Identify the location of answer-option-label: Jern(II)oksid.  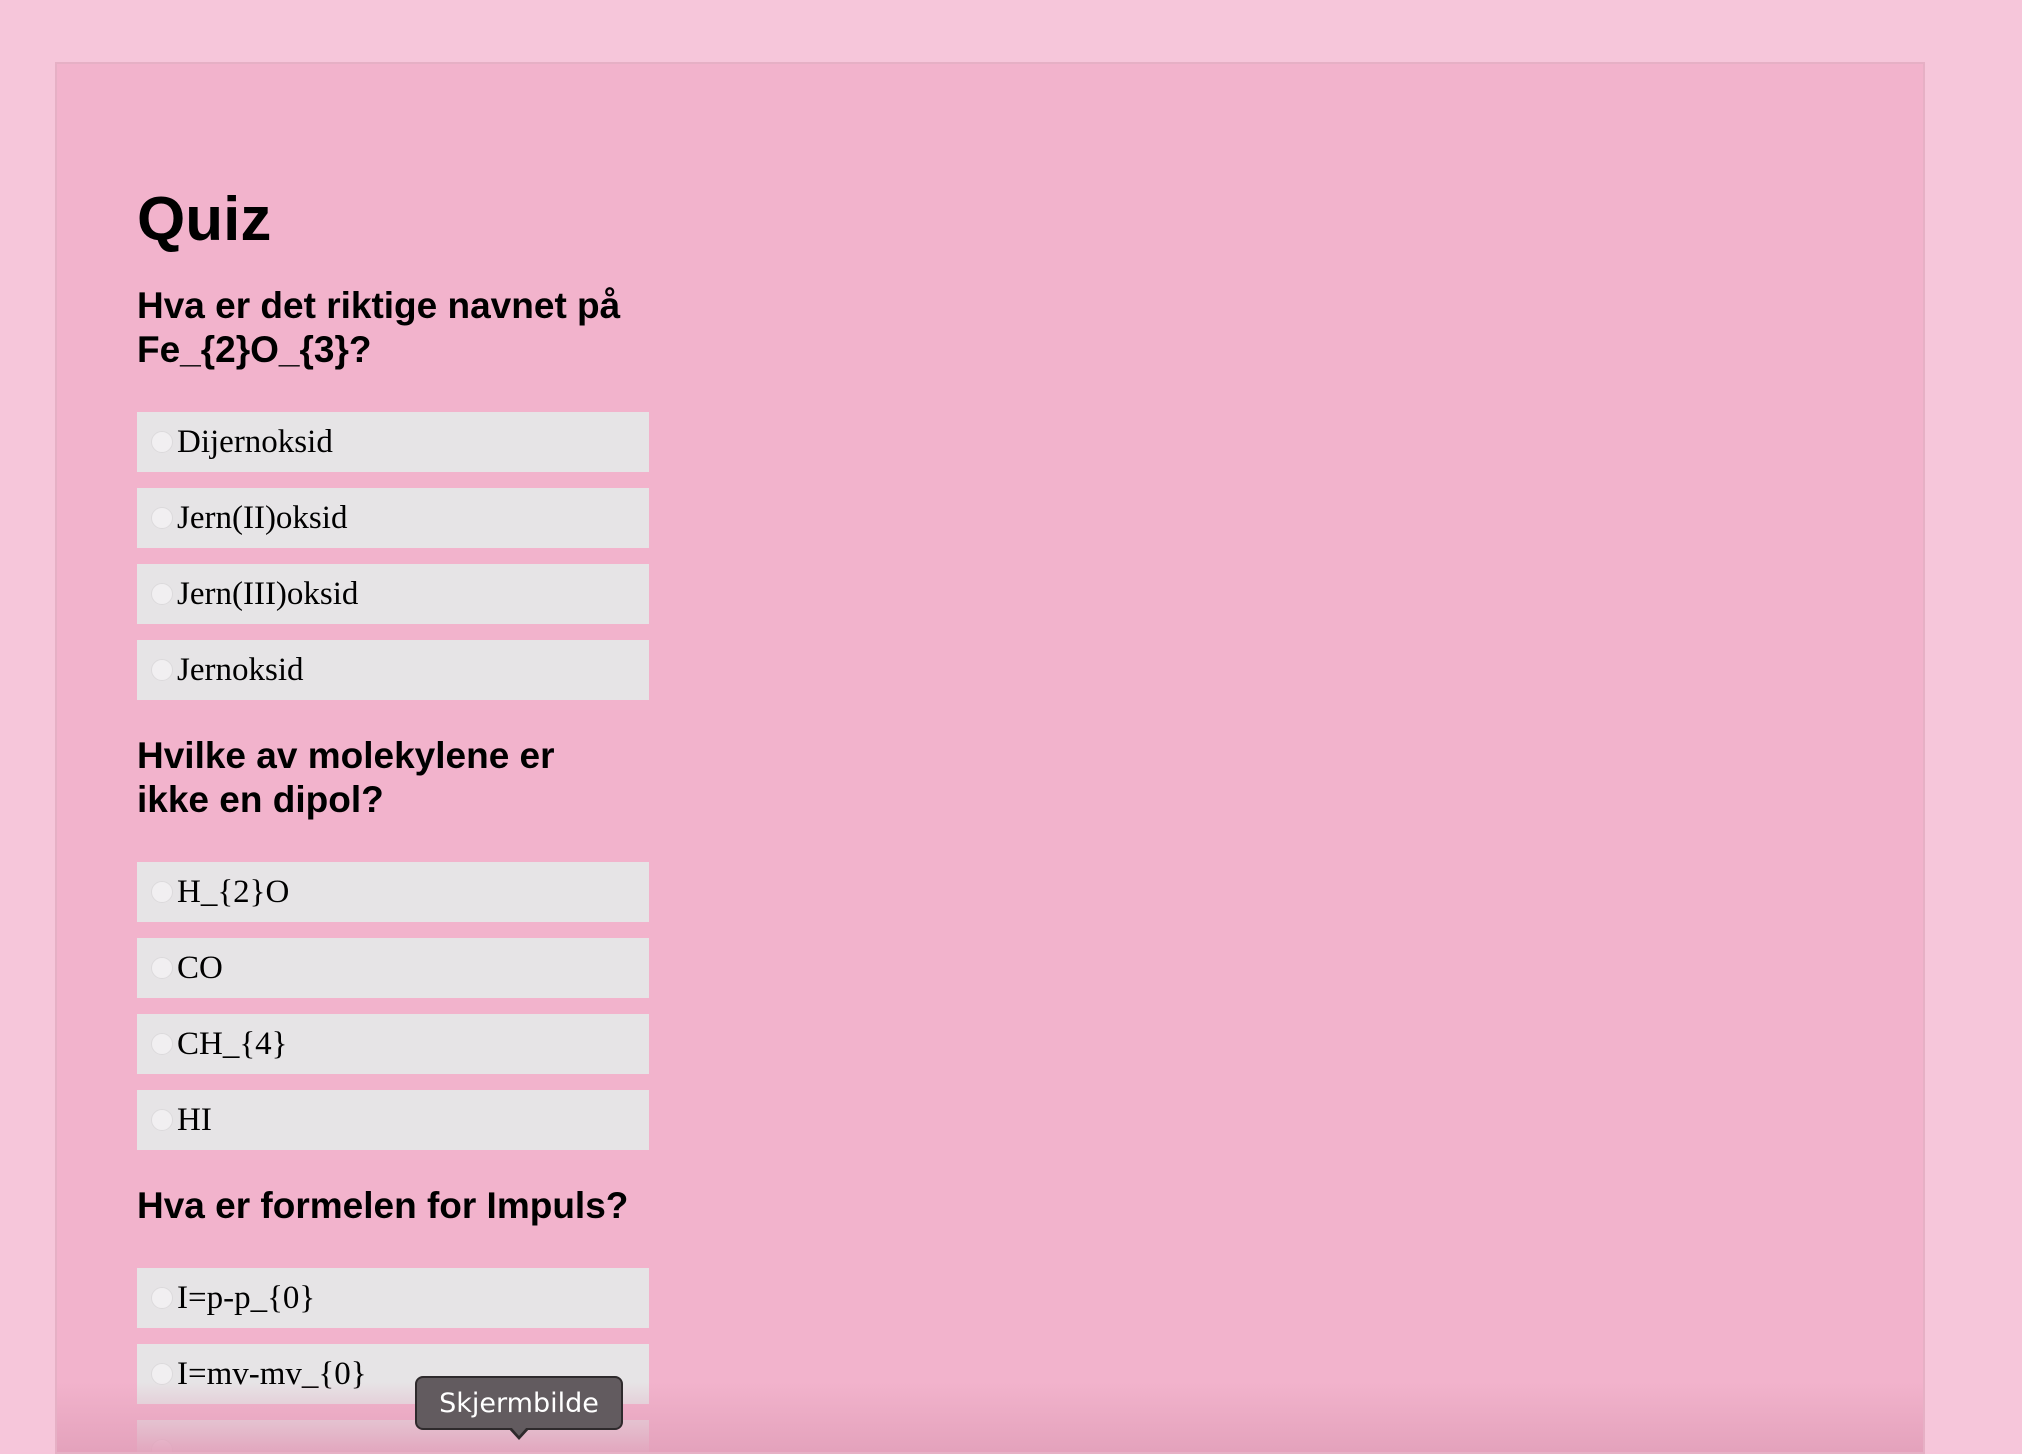
(262, 517).